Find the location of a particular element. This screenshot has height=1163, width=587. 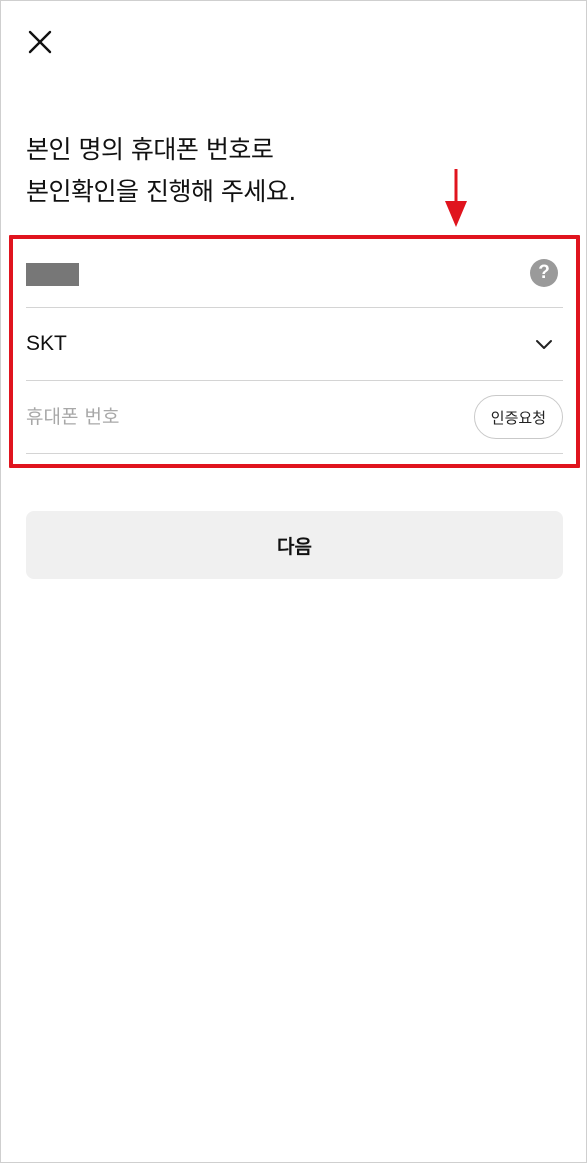

question-icon: ? is located at coordinates (544, 273).